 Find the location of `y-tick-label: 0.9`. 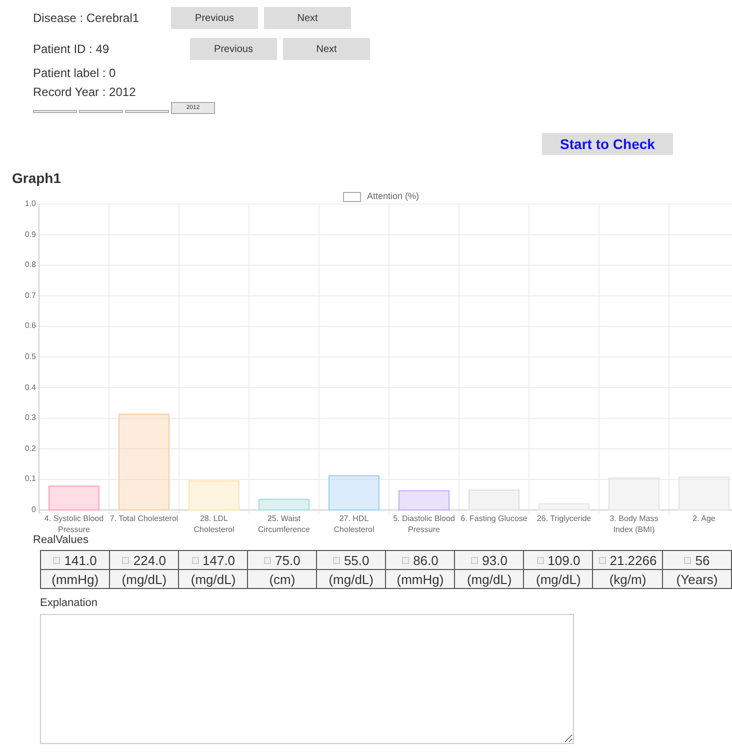

y-tick-label: 0.9 is located at coordinates (30, 235).